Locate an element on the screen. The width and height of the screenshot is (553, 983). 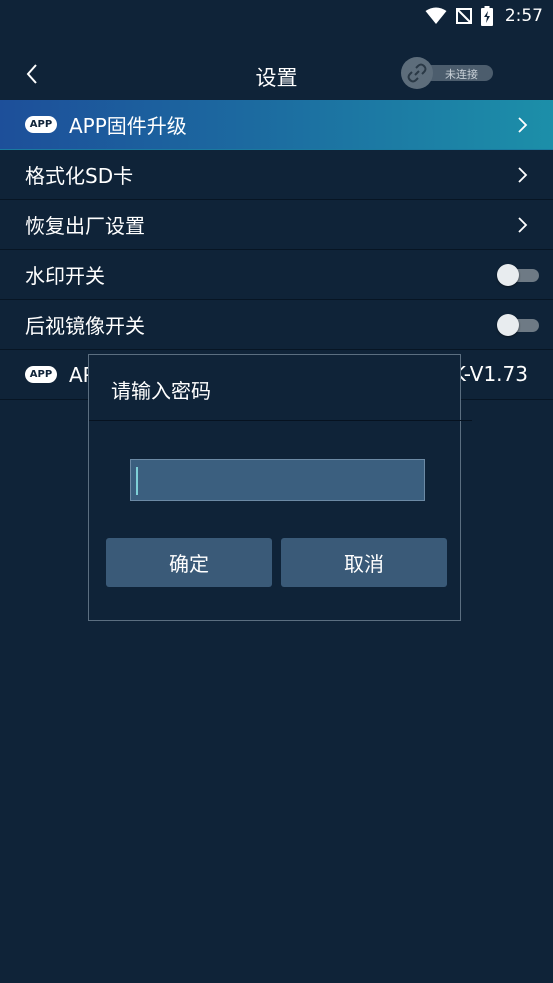
dialog-title: 请输入密码 is located at coordinates (161, 391).